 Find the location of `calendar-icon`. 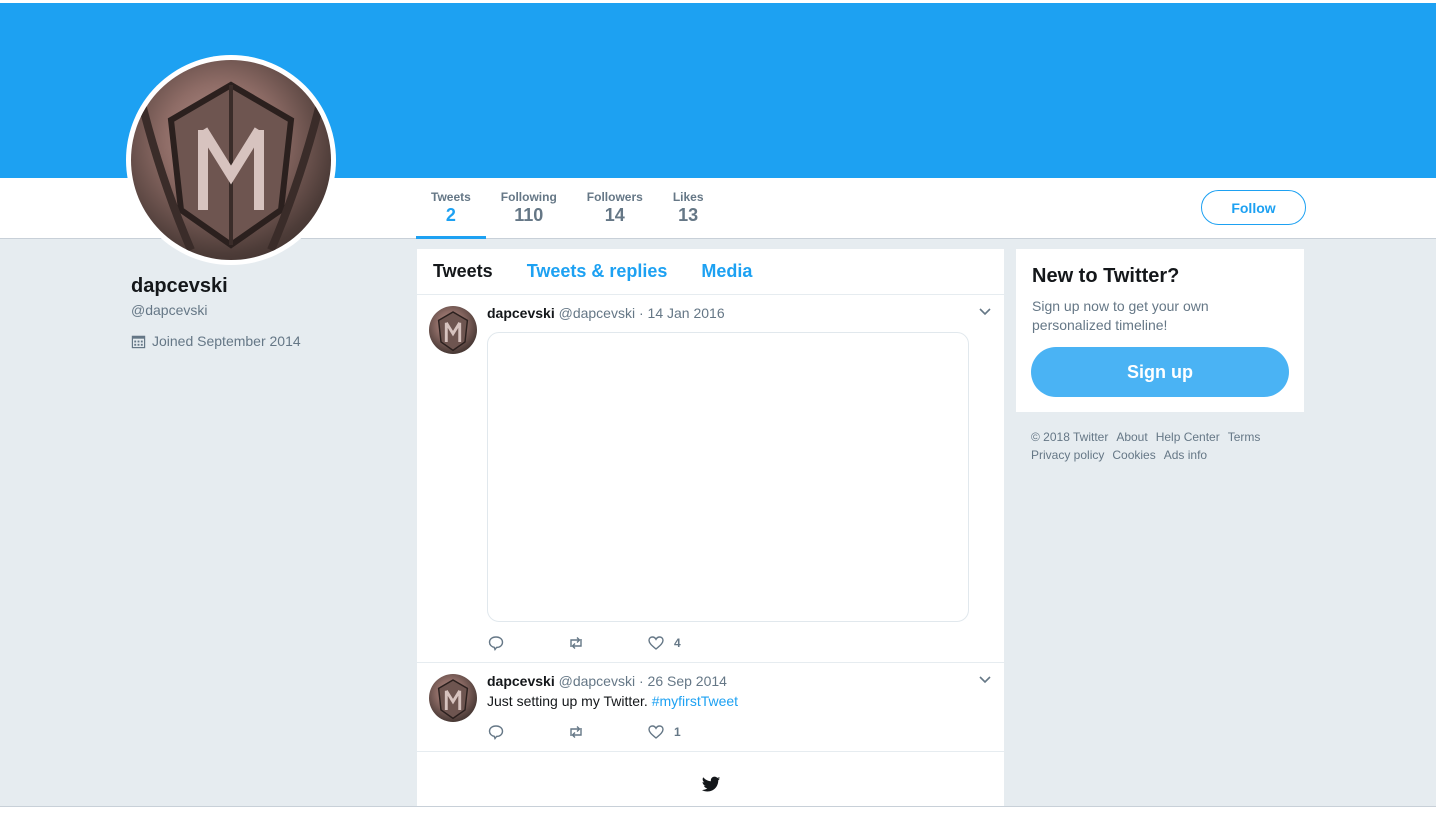

calendar-icon is located at coordinates (138, 341).